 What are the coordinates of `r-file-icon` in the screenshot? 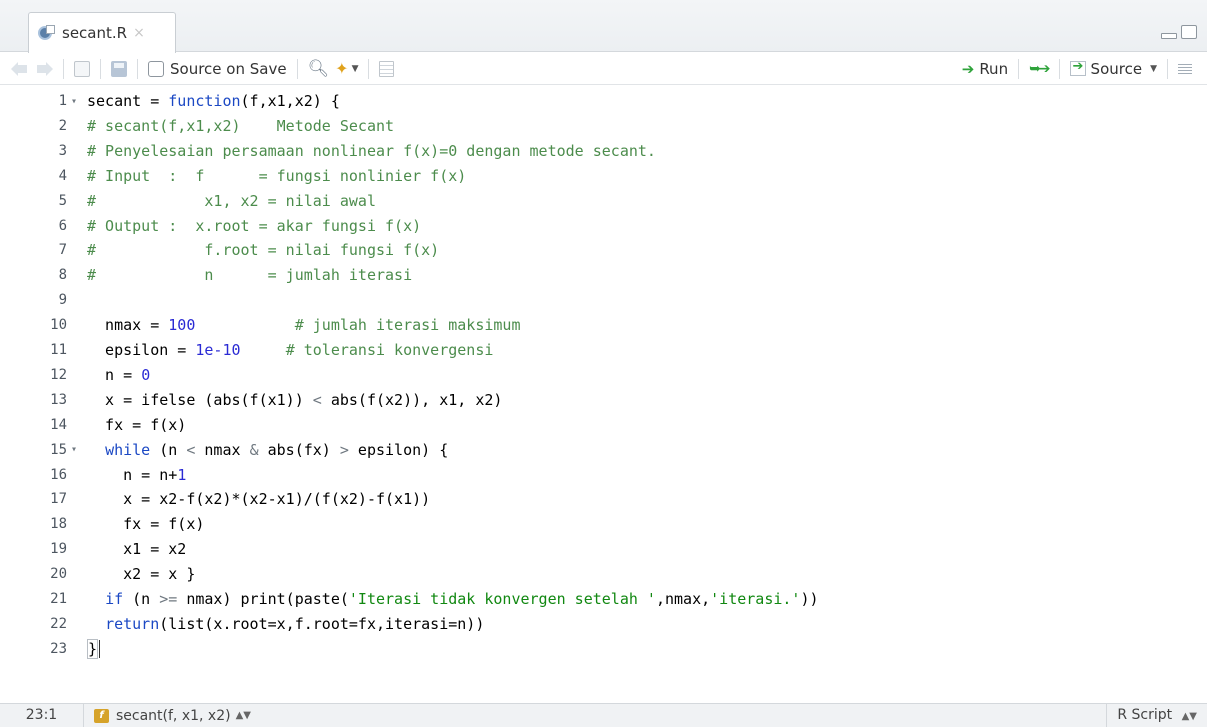 It's located at (46, 32).